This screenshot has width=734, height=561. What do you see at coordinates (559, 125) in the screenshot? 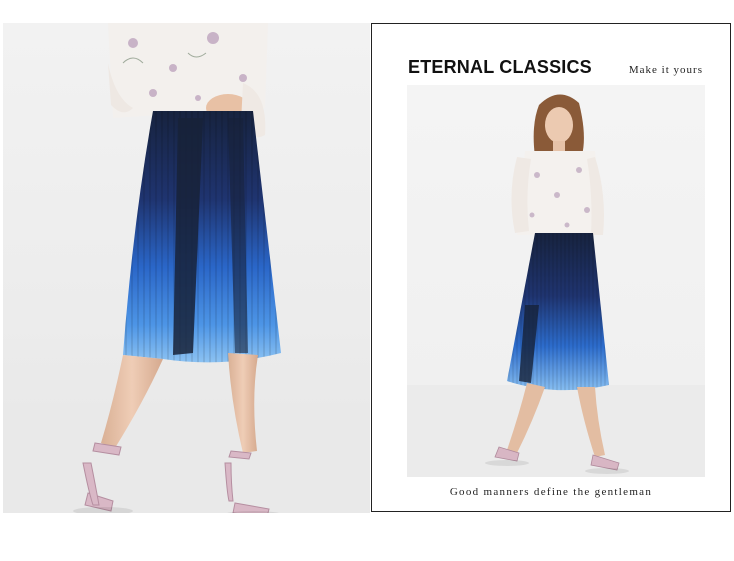
I see `face` at bounding box center [559, 125].